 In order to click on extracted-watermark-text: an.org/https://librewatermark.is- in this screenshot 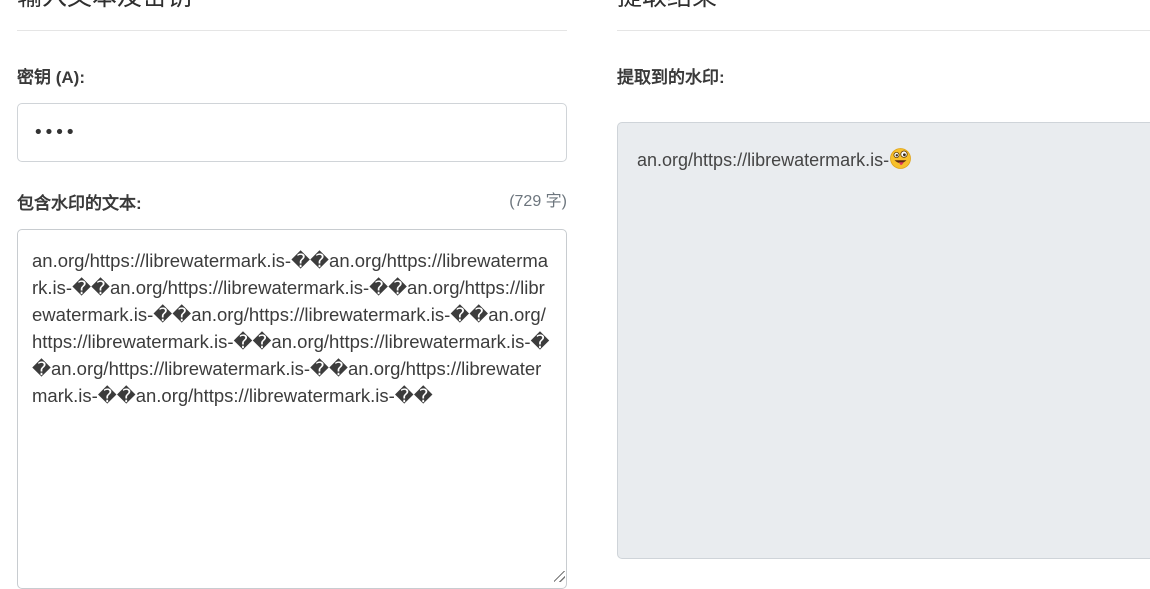, I will do `click(763, 160)`.